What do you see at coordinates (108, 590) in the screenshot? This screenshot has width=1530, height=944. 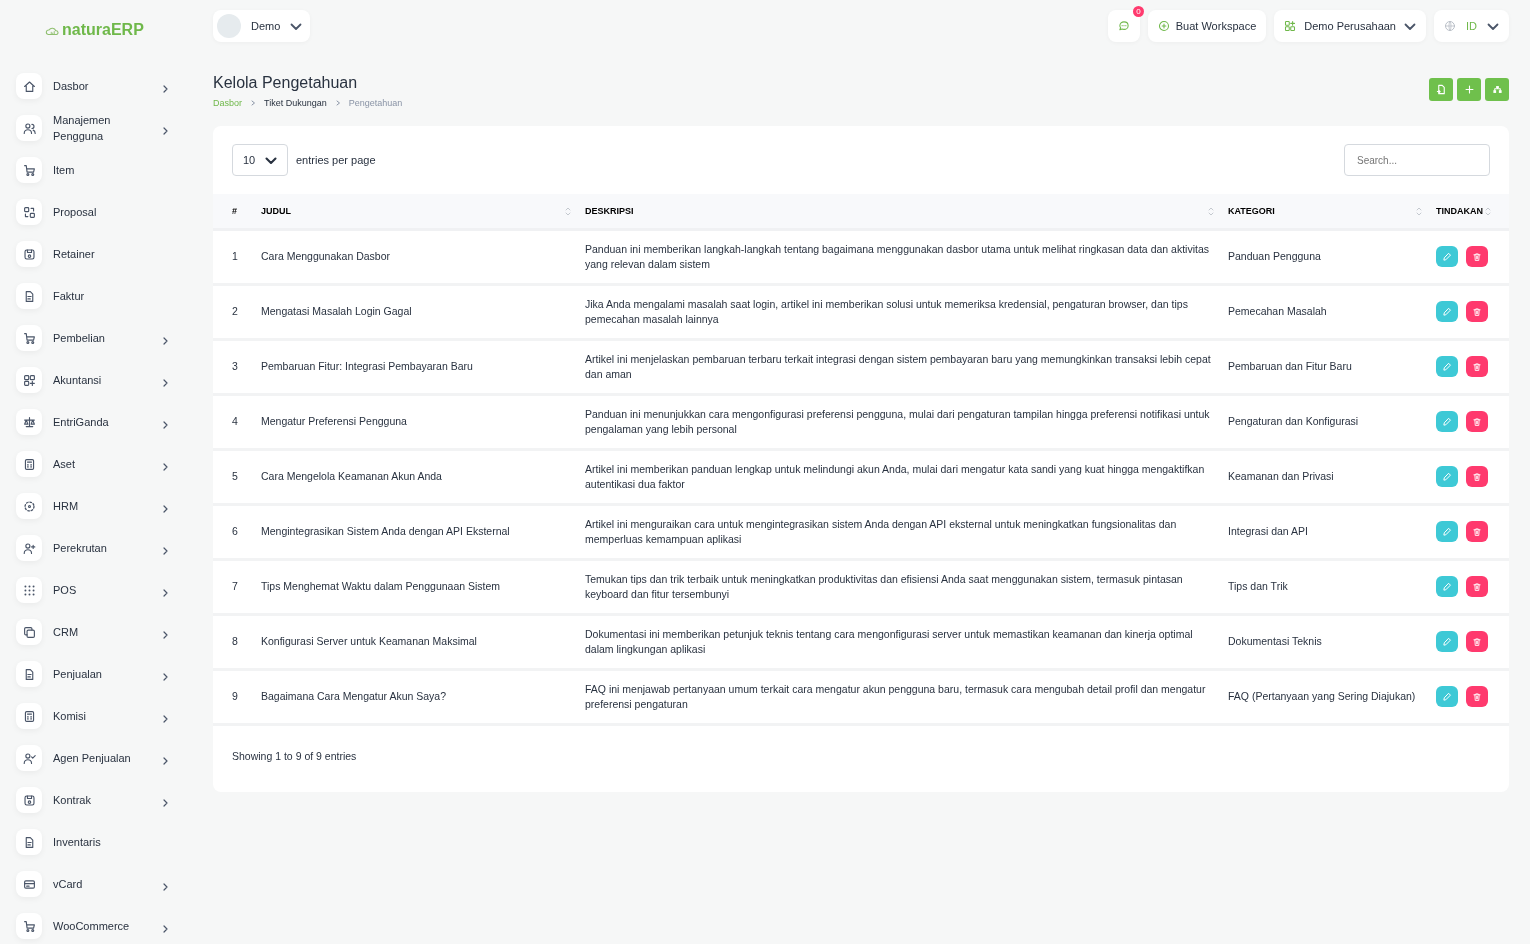 I see `sidebar-item: POS` at bounding box center [108, 590].